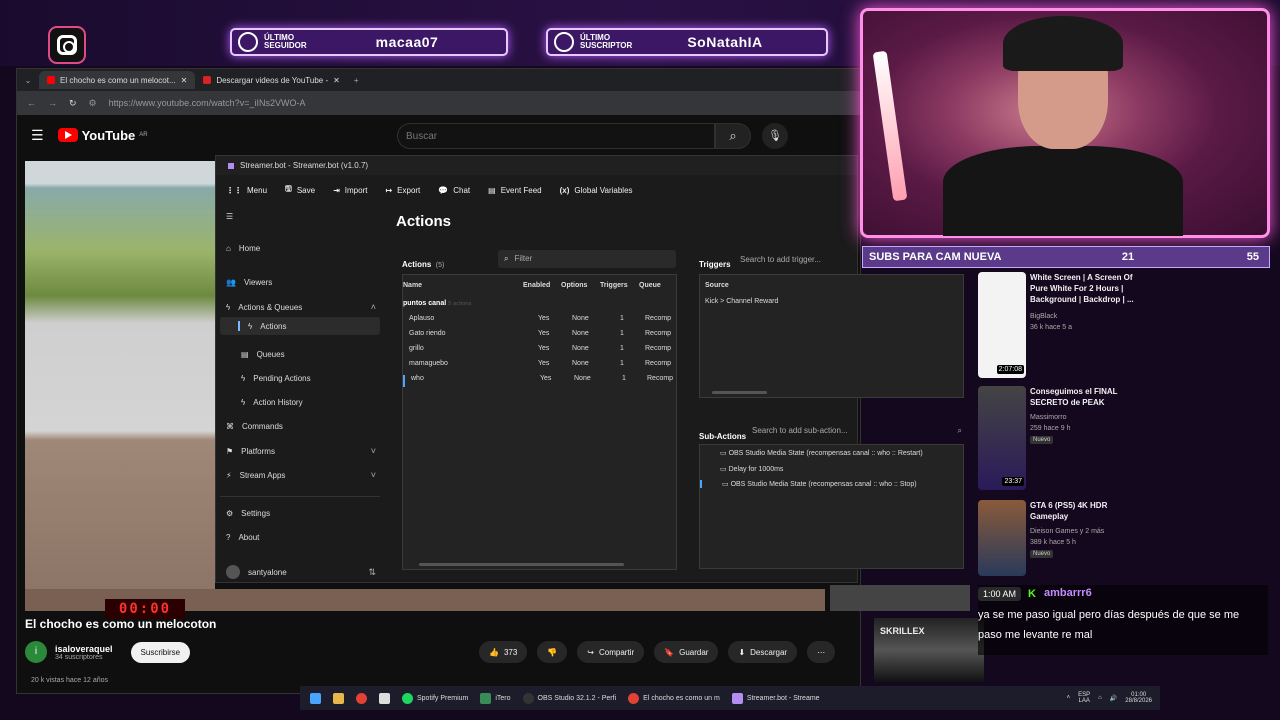 Image resolution: width=1280 pixels, height=720 pixels. I want to click on sidebar-item-actions: ϟ Actions, so click(300, 326).